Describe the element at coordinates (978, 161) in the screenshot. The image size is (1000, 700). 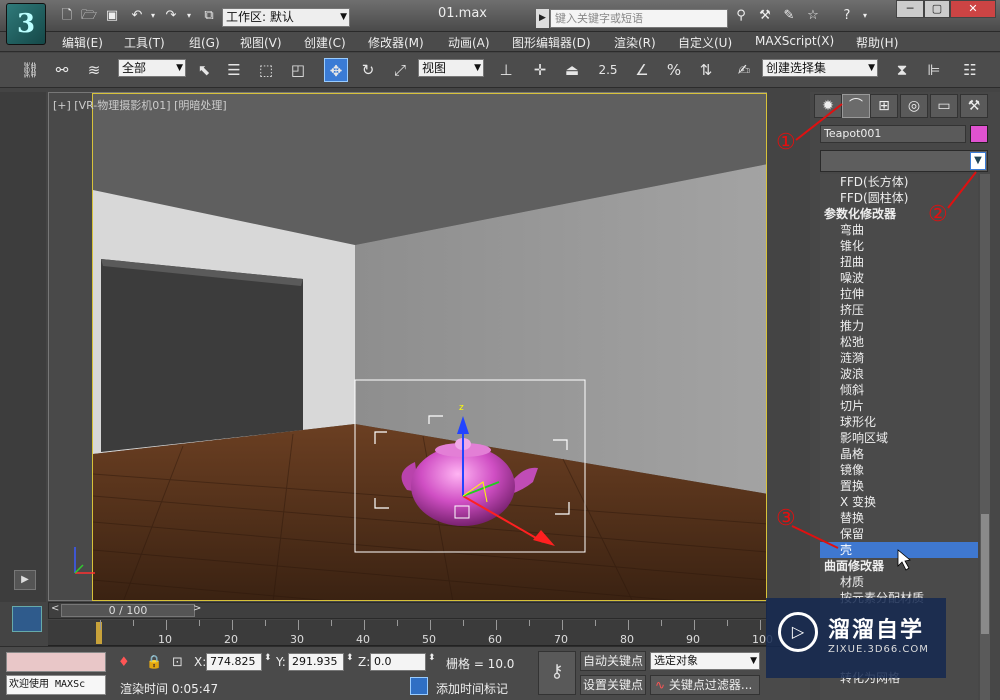
I see `chevron-down-icon: ▼` at that location.